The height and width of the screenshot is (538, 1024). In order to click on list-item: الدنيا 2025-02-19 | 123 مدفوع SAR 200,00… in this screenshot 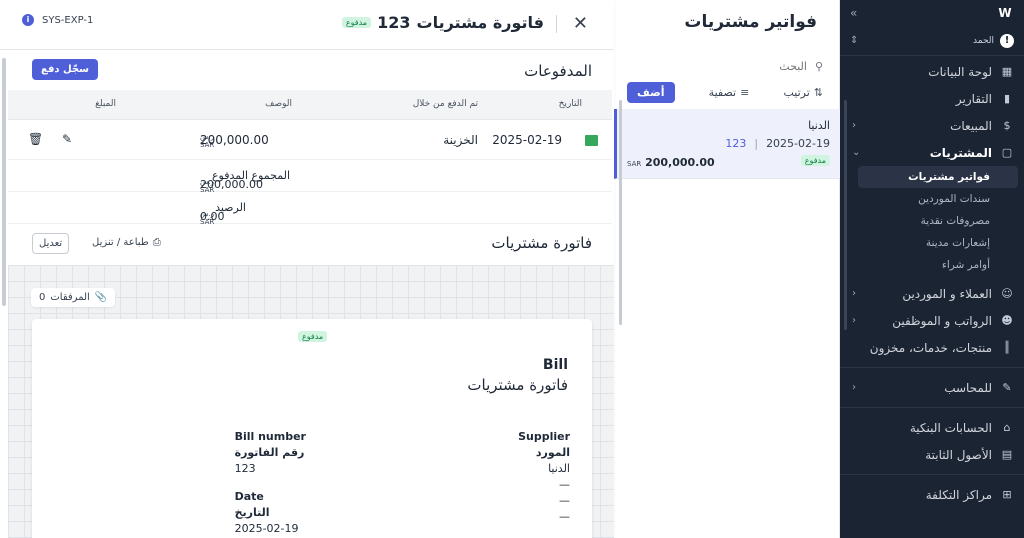, I will do `click(727, 144)`.